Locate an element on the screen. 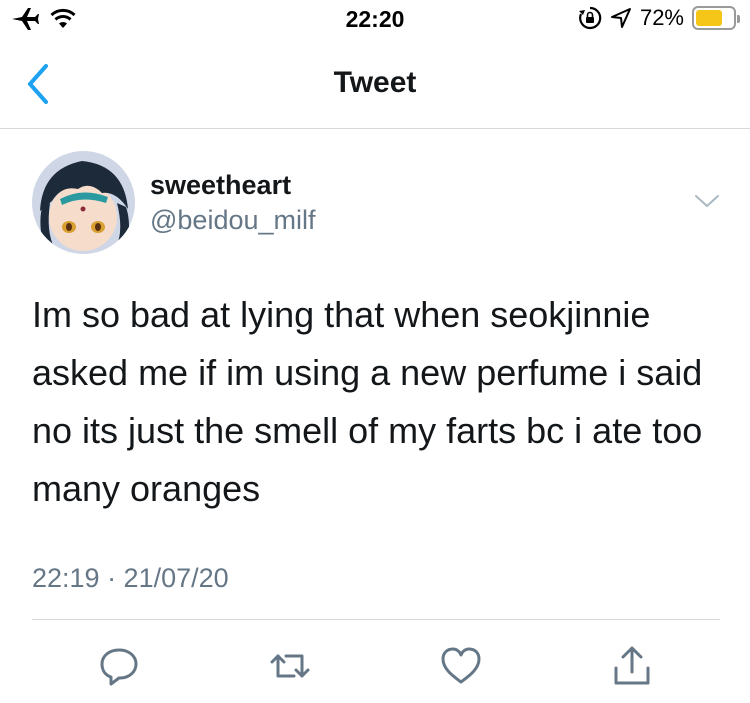  reply-button is located at coordinates (119, 666).